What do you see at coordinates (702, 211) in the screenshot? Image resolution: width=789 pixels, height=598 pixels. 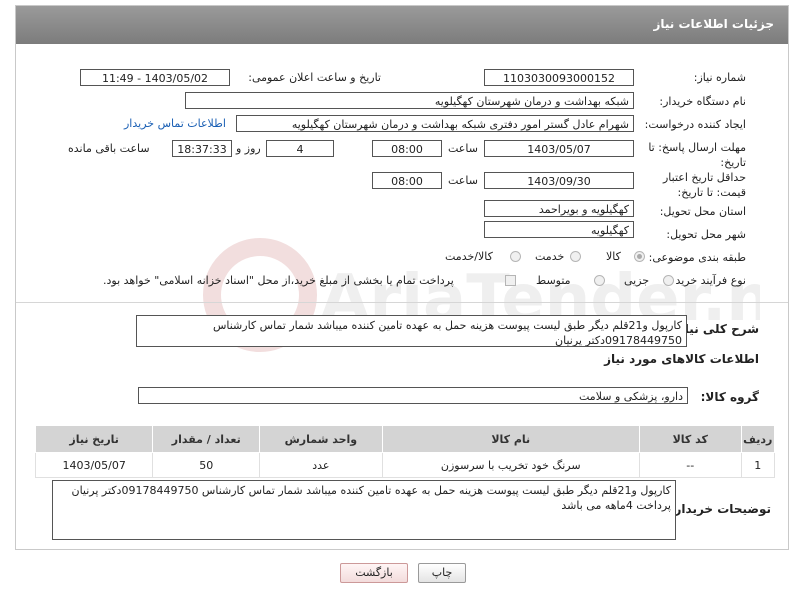 I see `province-label: استان محل تحویل:` at bounding box center [702, 211].